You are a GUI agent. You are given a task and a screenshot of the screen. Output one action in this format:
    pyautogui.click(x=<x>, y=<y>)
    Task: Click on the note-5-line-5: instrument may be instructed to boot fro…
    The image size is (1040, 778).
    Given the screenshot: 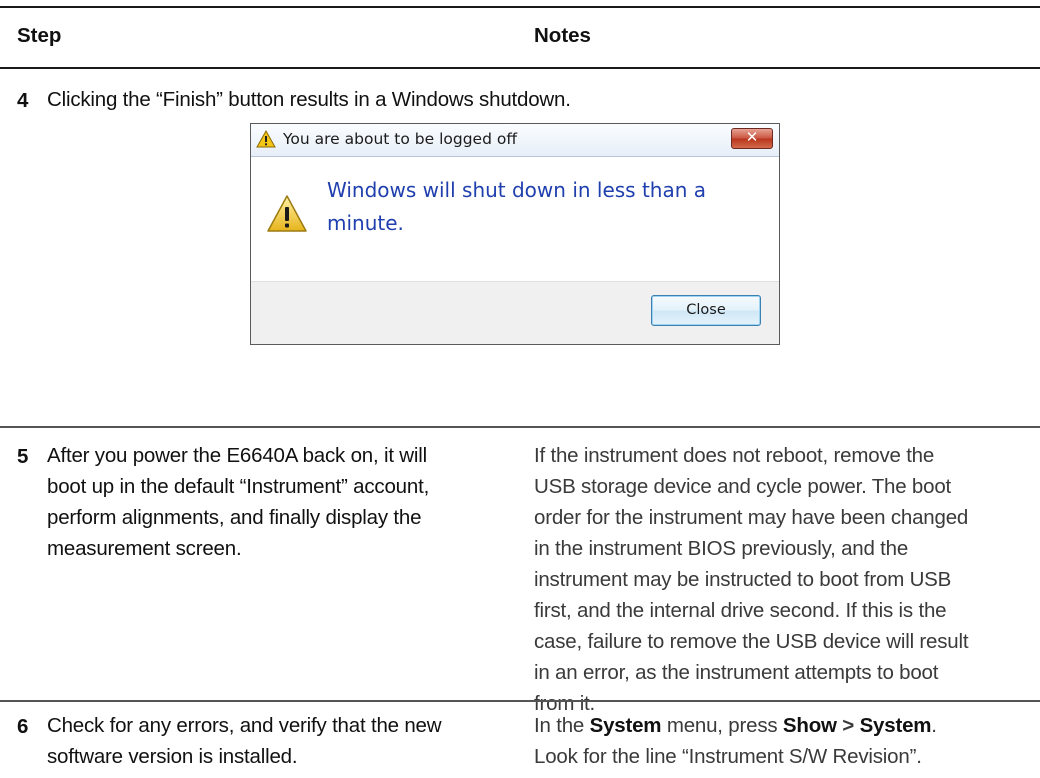 What is the action you would take?
    pyautogui.click(x=743, y=579)
    